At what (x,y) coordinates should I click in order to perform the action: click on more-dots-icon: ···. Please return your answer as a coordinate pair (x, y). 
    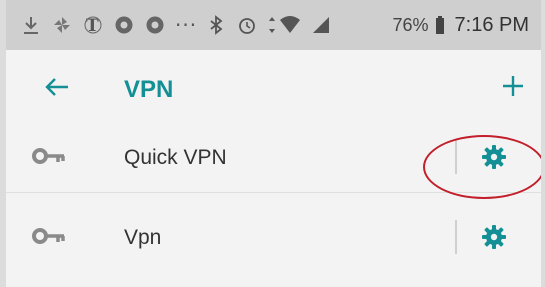
    Looking at the image, I should click on (186, 25).